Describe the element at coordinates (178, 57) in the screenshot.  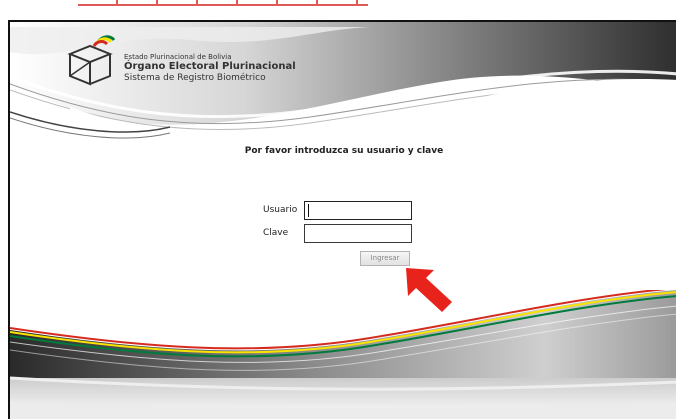
I see `country-name: Estado Plurinacional de Bolivia` at that location.